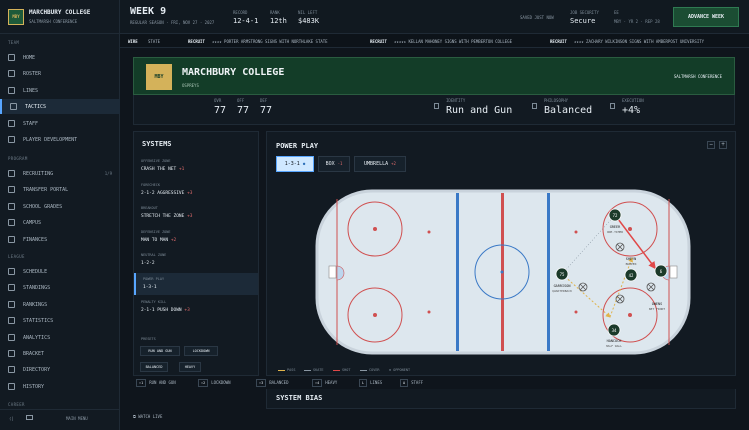 This screenshot has width=749, height=430. Describe the element at coordinates (60, 369) in the screenshot. I see `sidebar-item-directory: DIRECTORY` at that location.